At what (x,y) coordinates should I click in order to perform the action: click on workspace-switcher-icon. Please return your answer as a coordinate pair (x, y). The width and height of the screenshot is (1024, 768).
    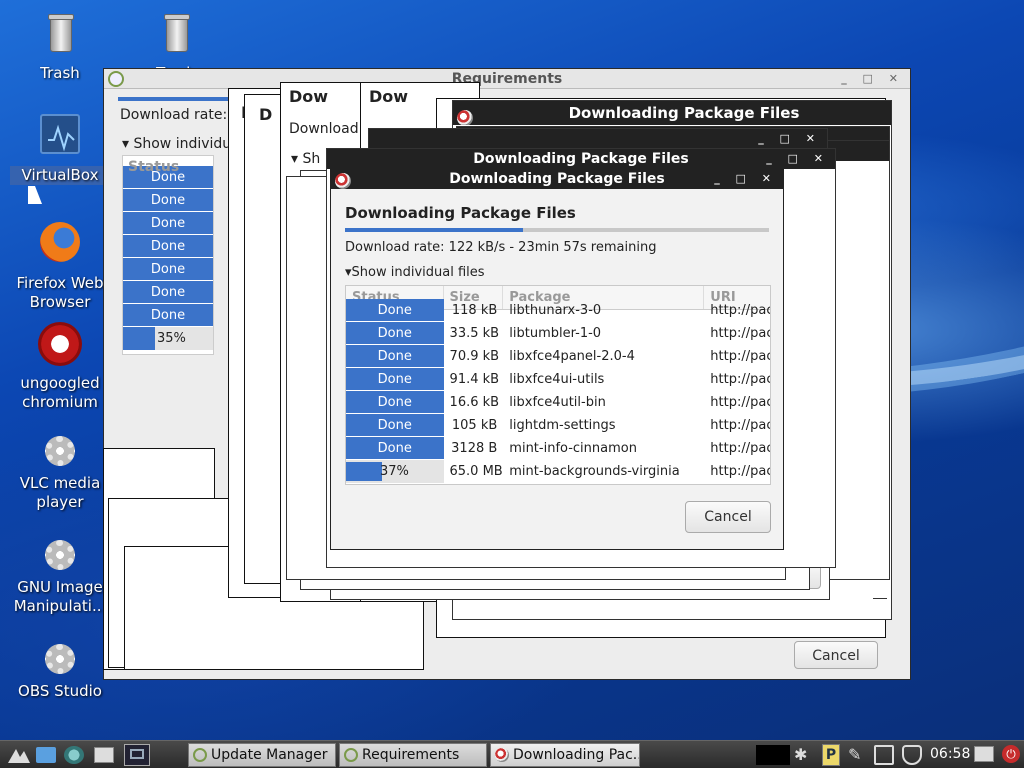
    Looking at the image, I should click on (137, 755).